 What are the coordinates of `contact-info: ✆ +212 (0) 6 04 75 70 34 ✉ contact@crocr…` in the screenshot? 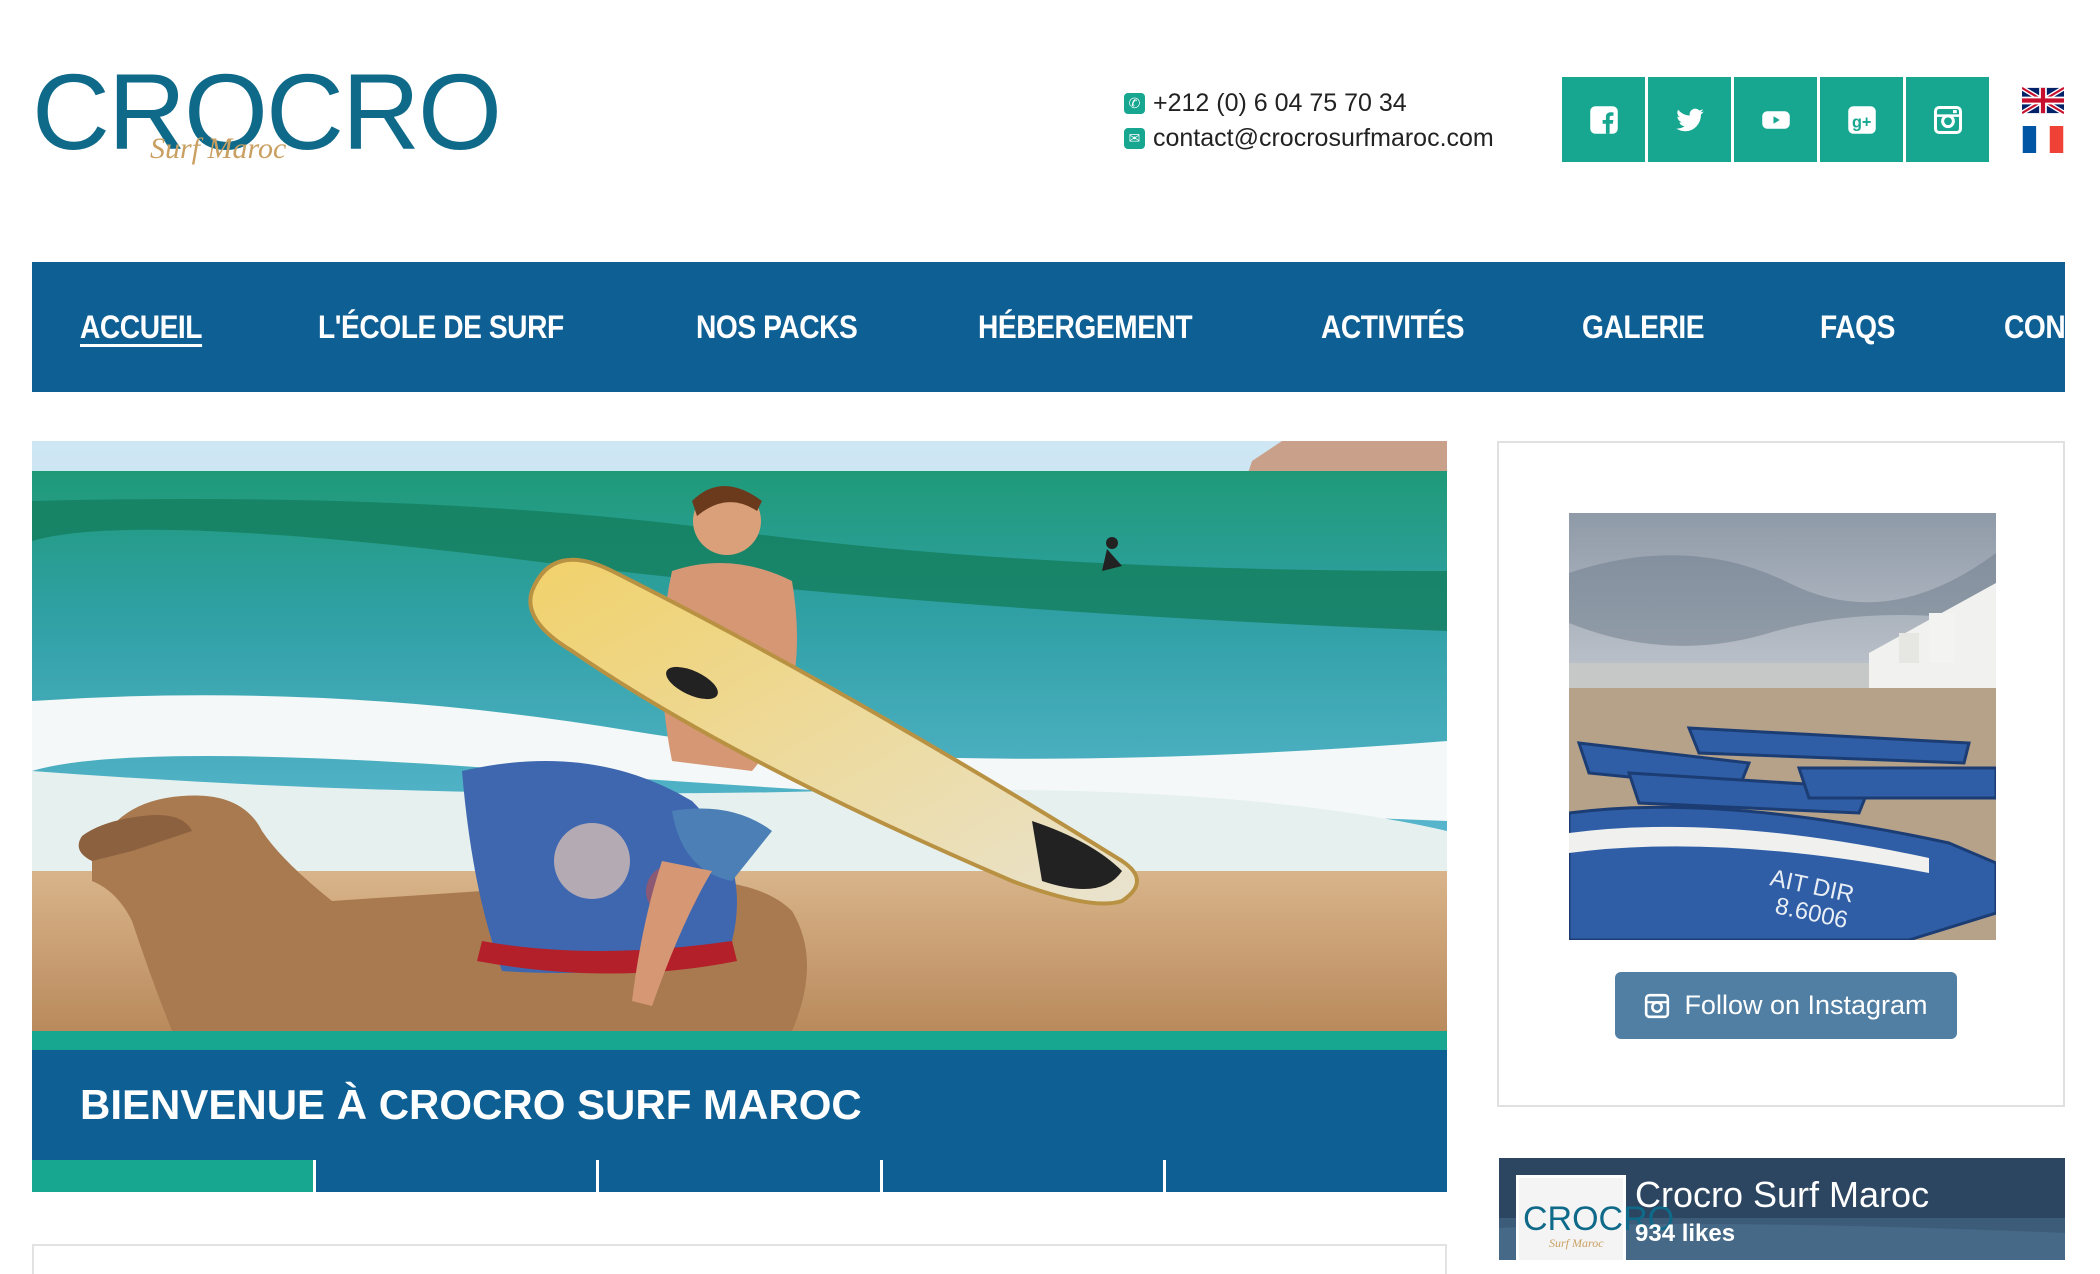 It's located at (1309, 121).